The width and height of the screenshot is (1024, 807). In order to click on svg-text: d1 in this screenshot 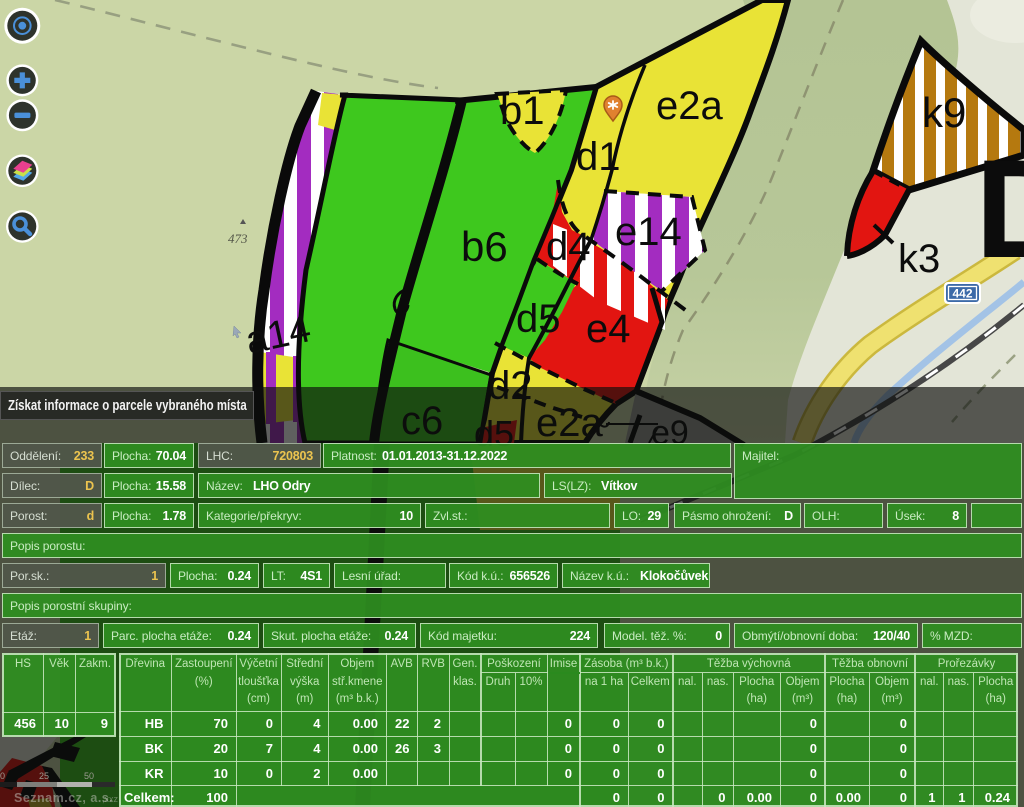, I will do `click(598, 157)`.